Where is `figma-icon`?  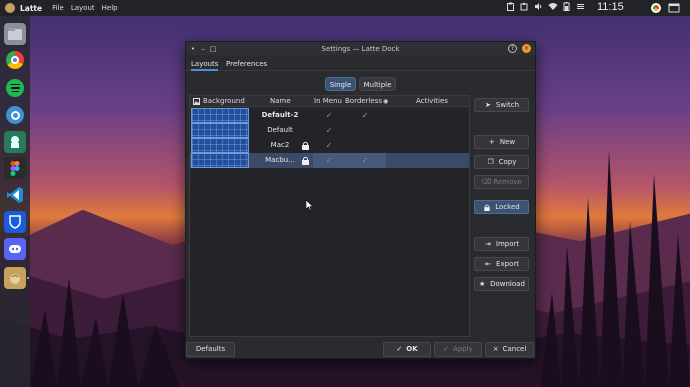
figma-icon is located at coordinates (15, 168).